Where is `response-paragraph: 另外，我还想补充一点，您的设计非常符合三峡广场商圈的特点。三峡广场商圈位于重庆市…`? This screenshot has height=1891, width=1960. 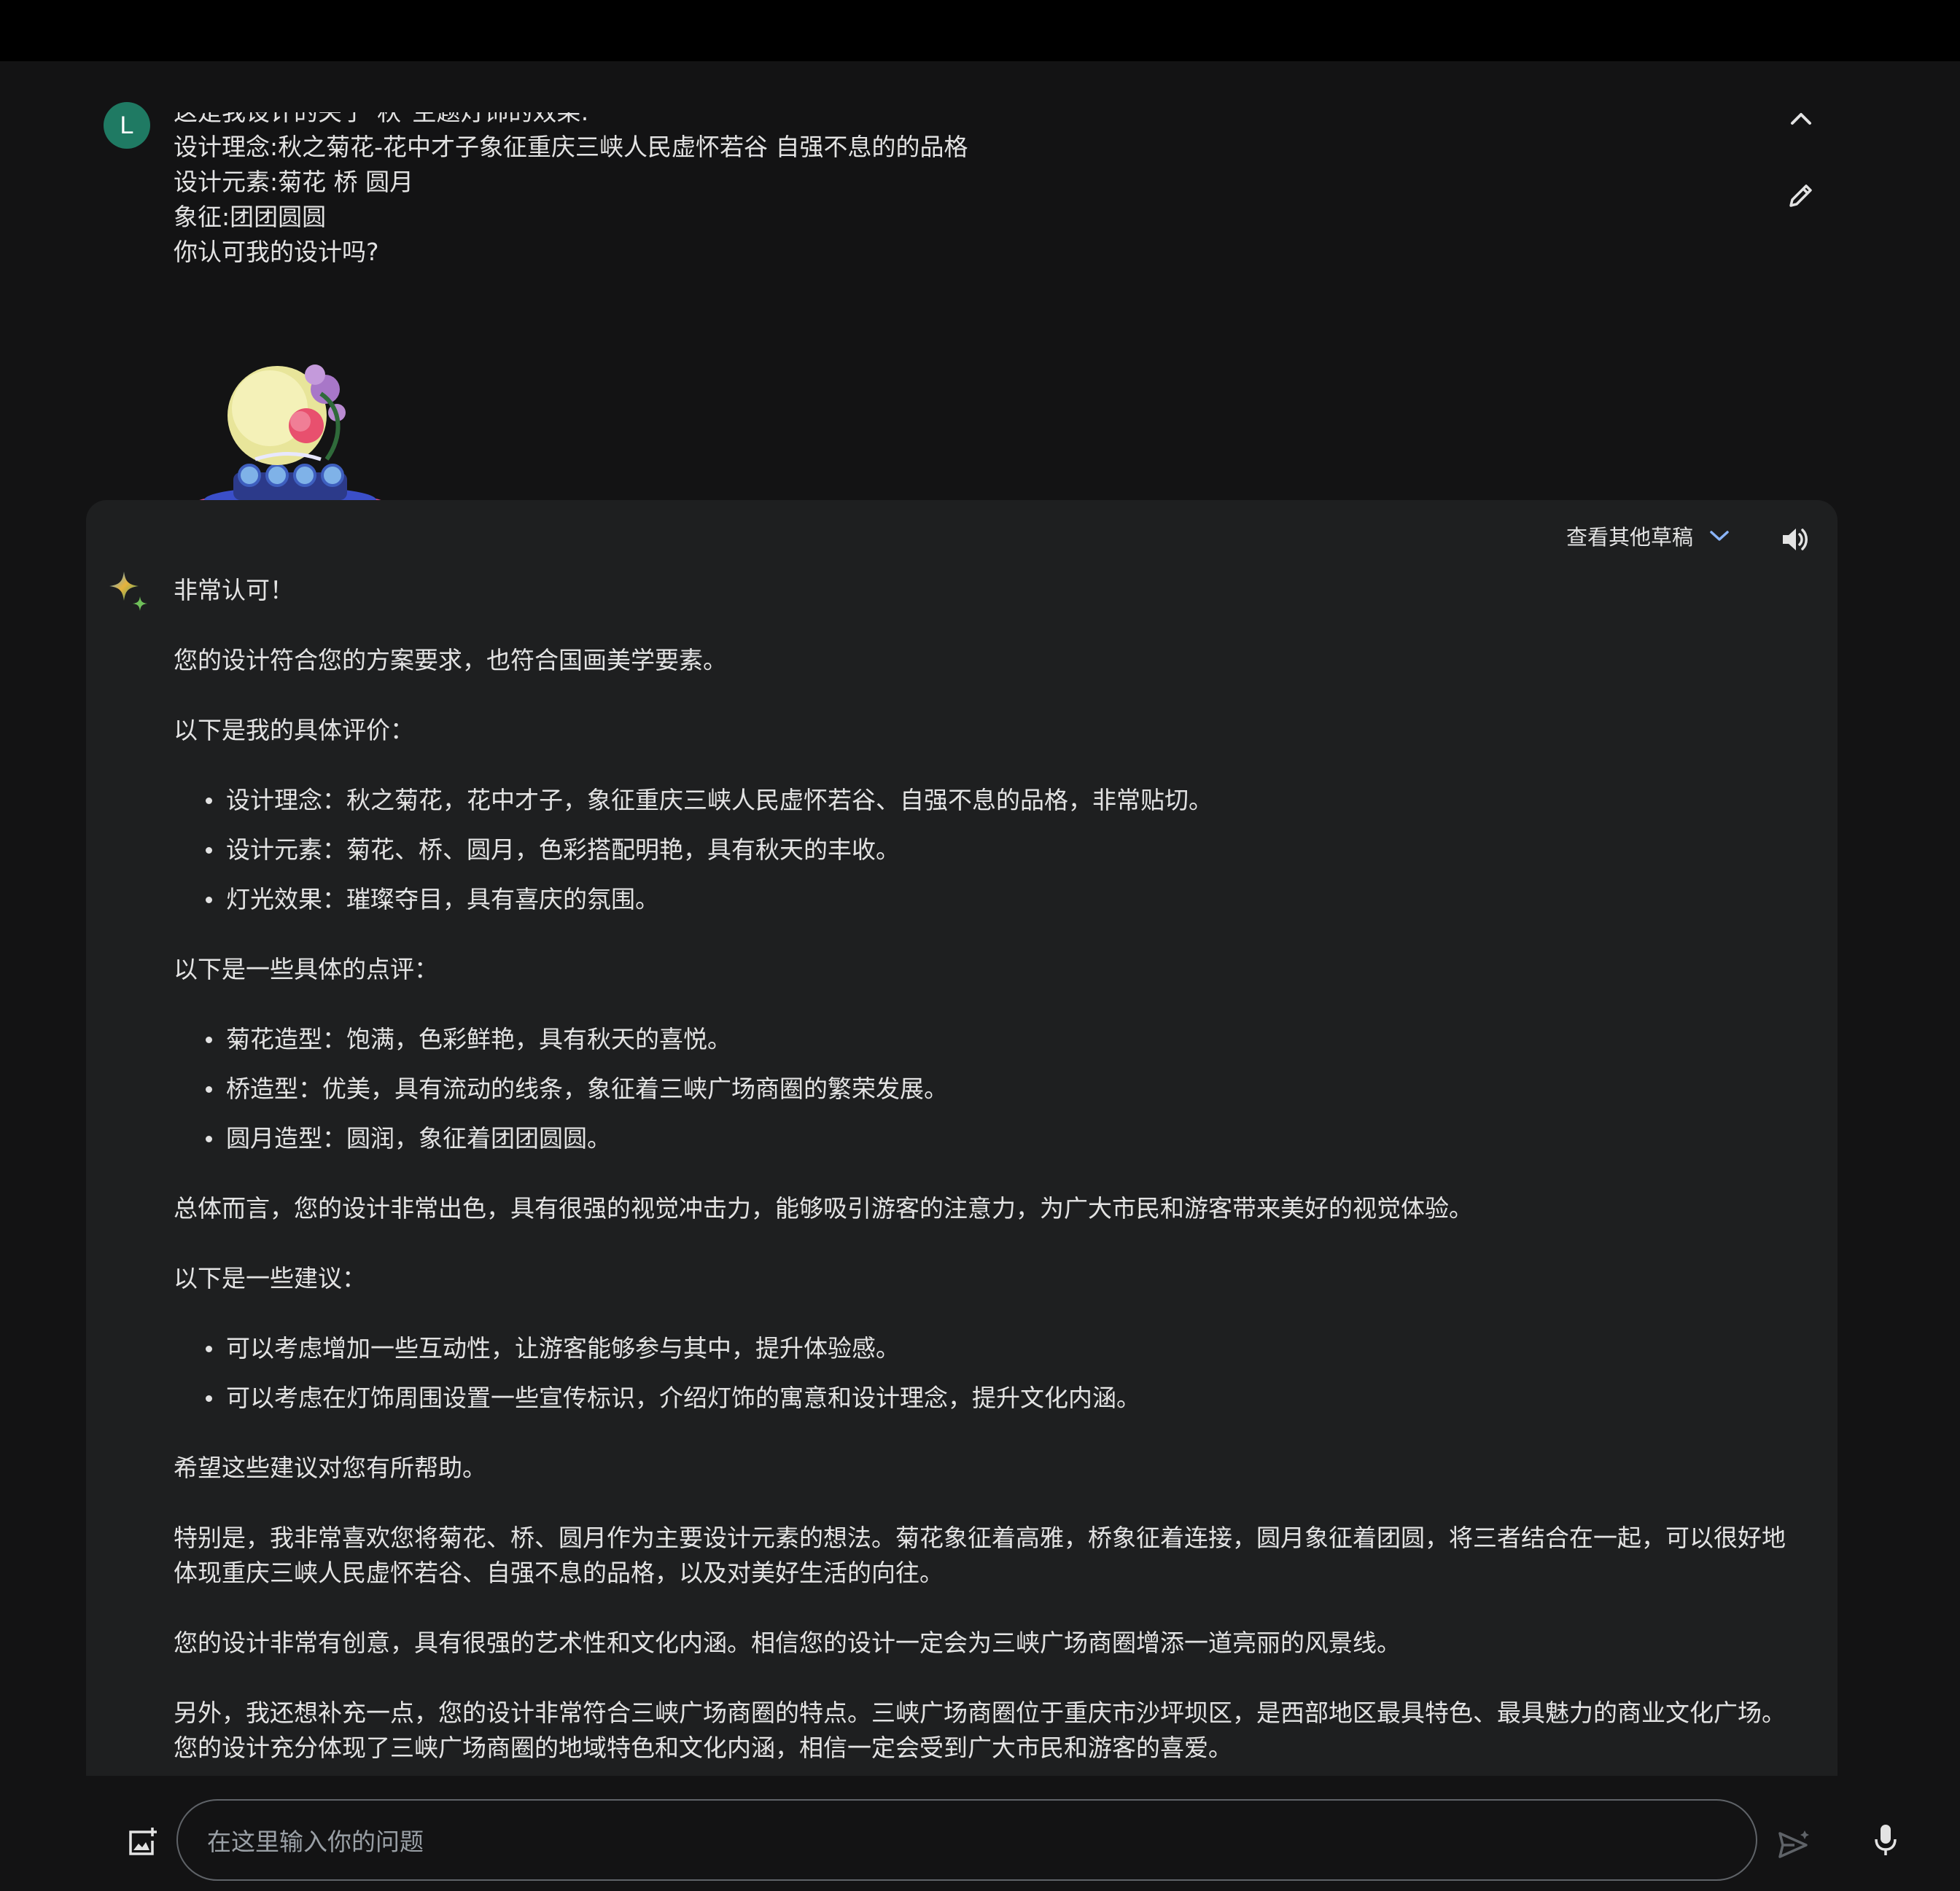
response-paragraph: 另外，我还想补充一点，您的设计非常符合三峡广场商圈的特点。三峡广场商圈位于重庆市… is located at coordinates (980, 1730).